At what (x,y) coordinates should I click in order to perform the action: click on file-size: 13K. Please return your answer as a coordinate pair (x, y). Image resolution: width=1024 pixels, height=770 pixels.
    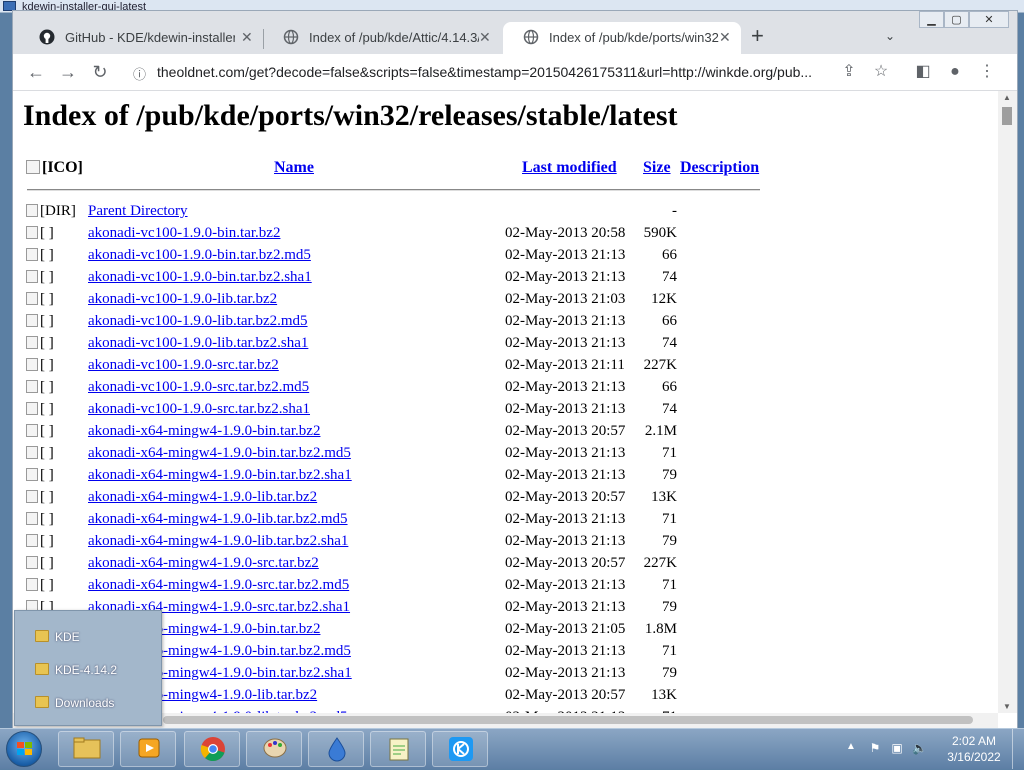
    Looking at the image, I should click on (664, 497).